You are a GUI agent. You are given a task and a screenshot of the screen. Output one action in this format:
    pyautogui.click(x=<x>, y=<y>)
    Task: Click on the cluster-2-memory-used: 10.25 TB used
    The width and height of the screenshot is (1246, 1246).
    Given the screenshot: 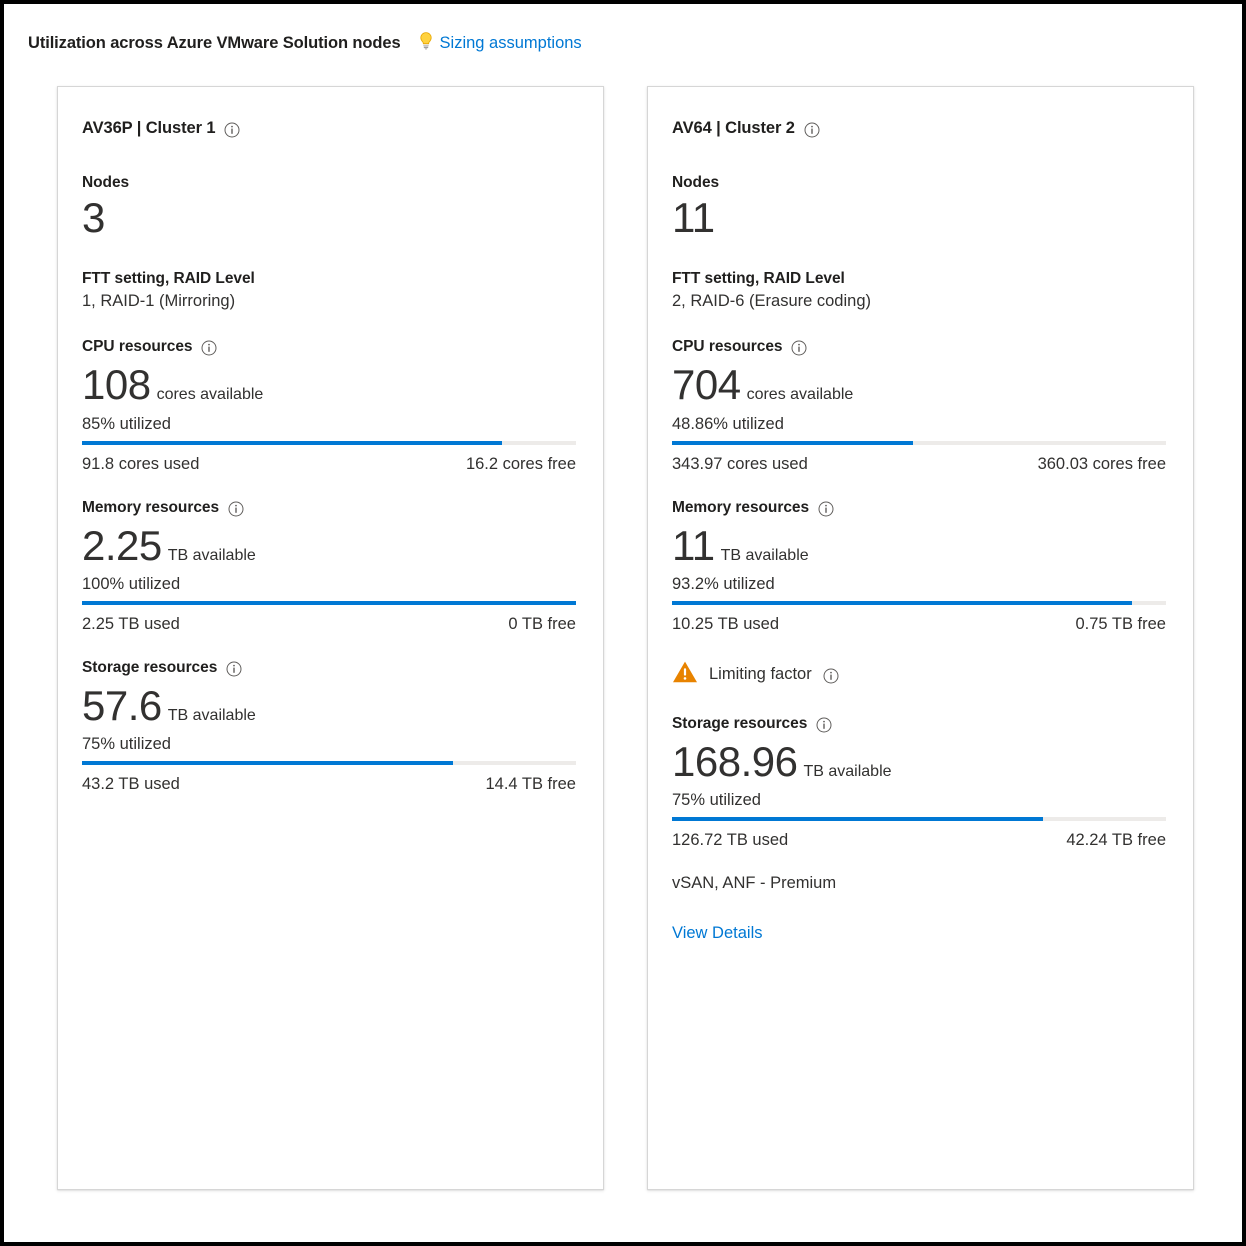 What is the action you would take?
    pyautogui.click(x=726, y=624)
    